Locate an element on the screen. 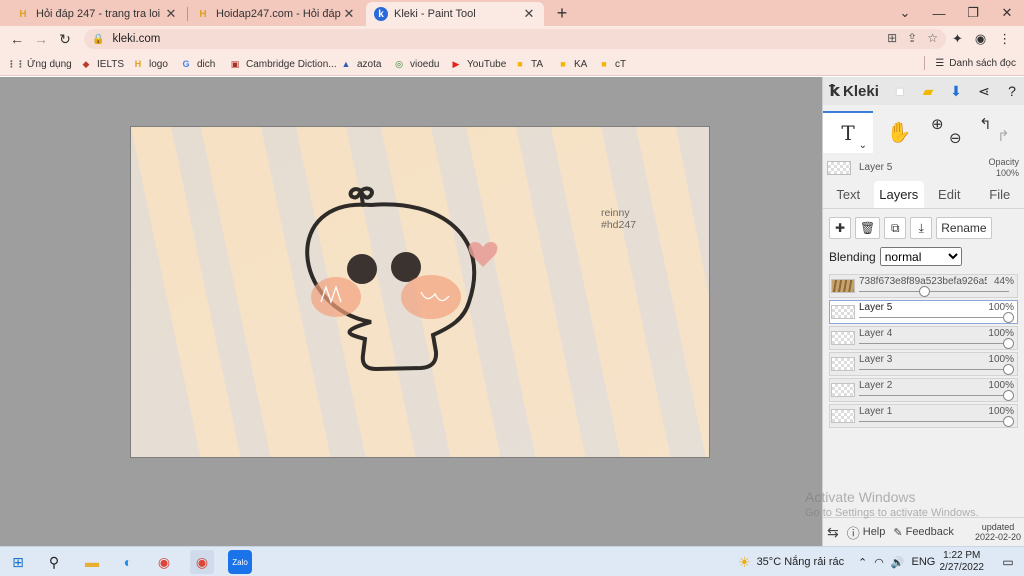 Image resolution: width=1024 pixels, height=576 pixels. share-icon: ⇪ is located at coordinates (912, 38).